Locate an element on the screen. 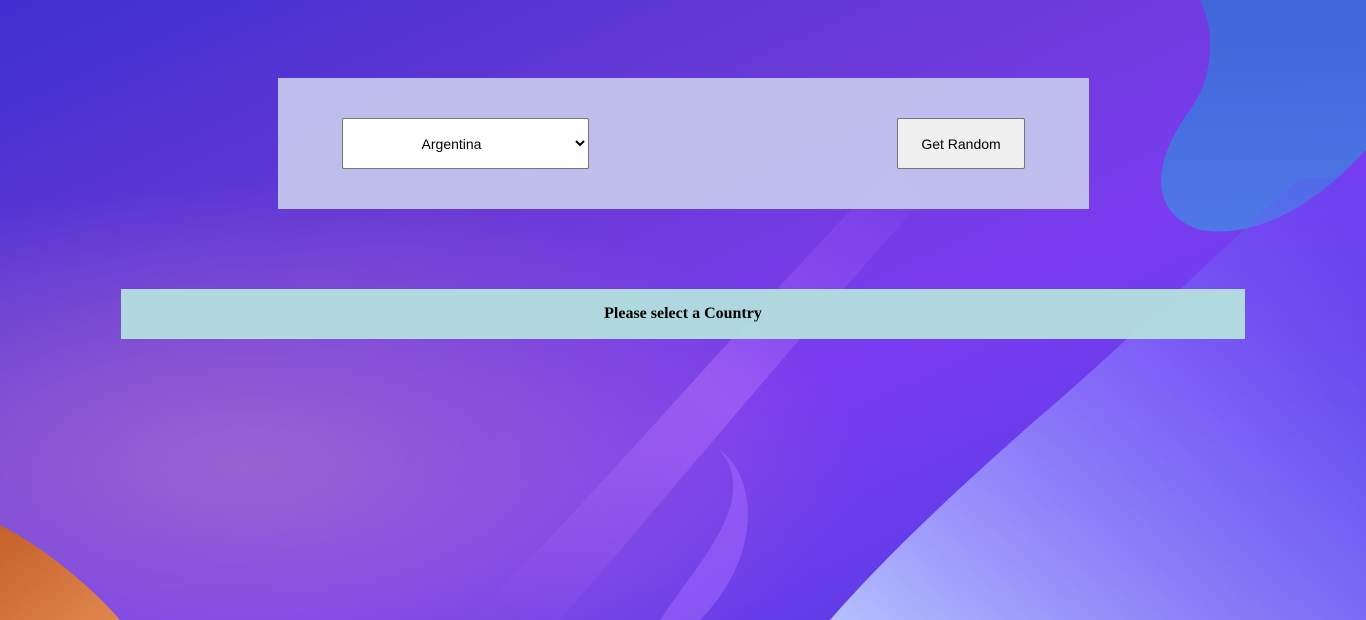 This screenshot has height=620, width=1366. status-message: Please select a Country is located at coordinates (683, 313).